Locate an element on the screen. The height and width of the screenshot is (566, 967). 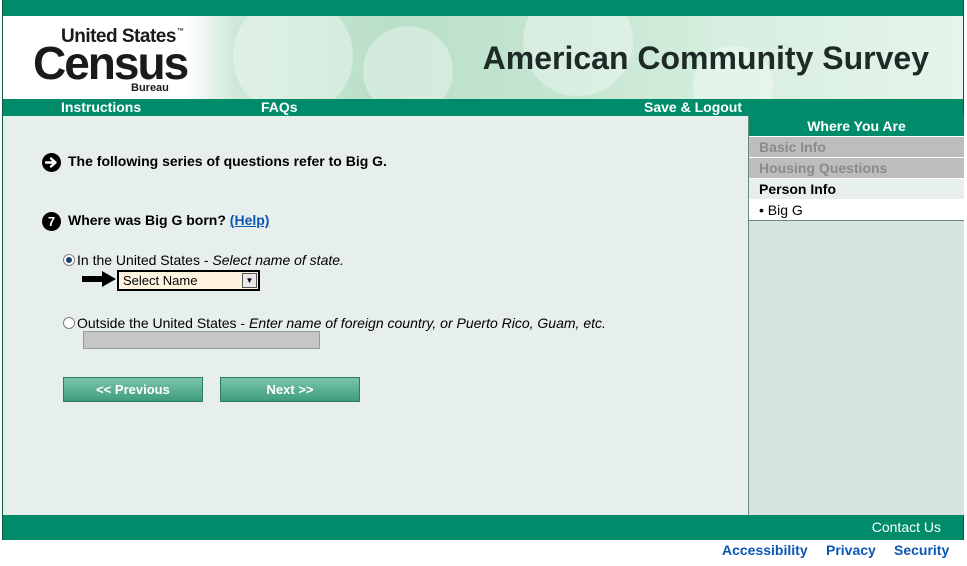
radio-united-states is located at coordinates (69, 260).